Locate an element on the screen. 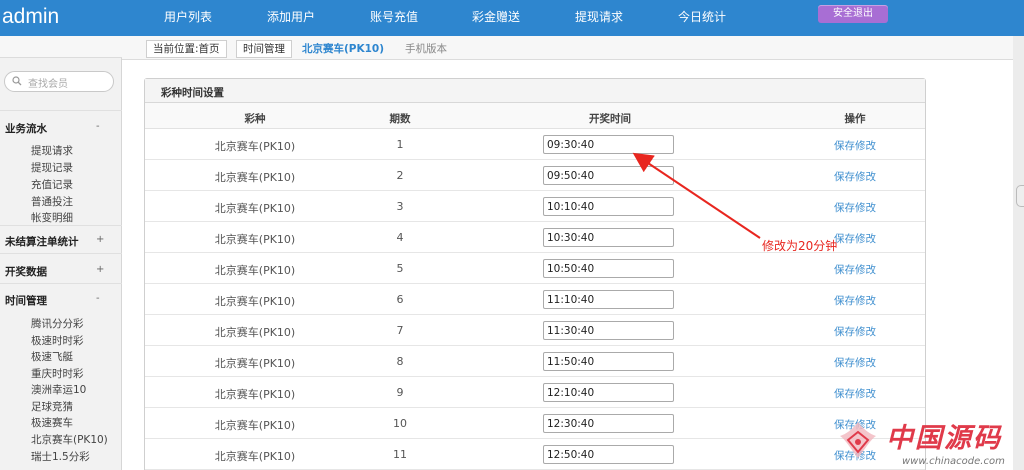 This screenshot has height=470, width=1024. table-row: 北京赛车(PK10) 1 保存修改 is located at coordinates (535, 144).